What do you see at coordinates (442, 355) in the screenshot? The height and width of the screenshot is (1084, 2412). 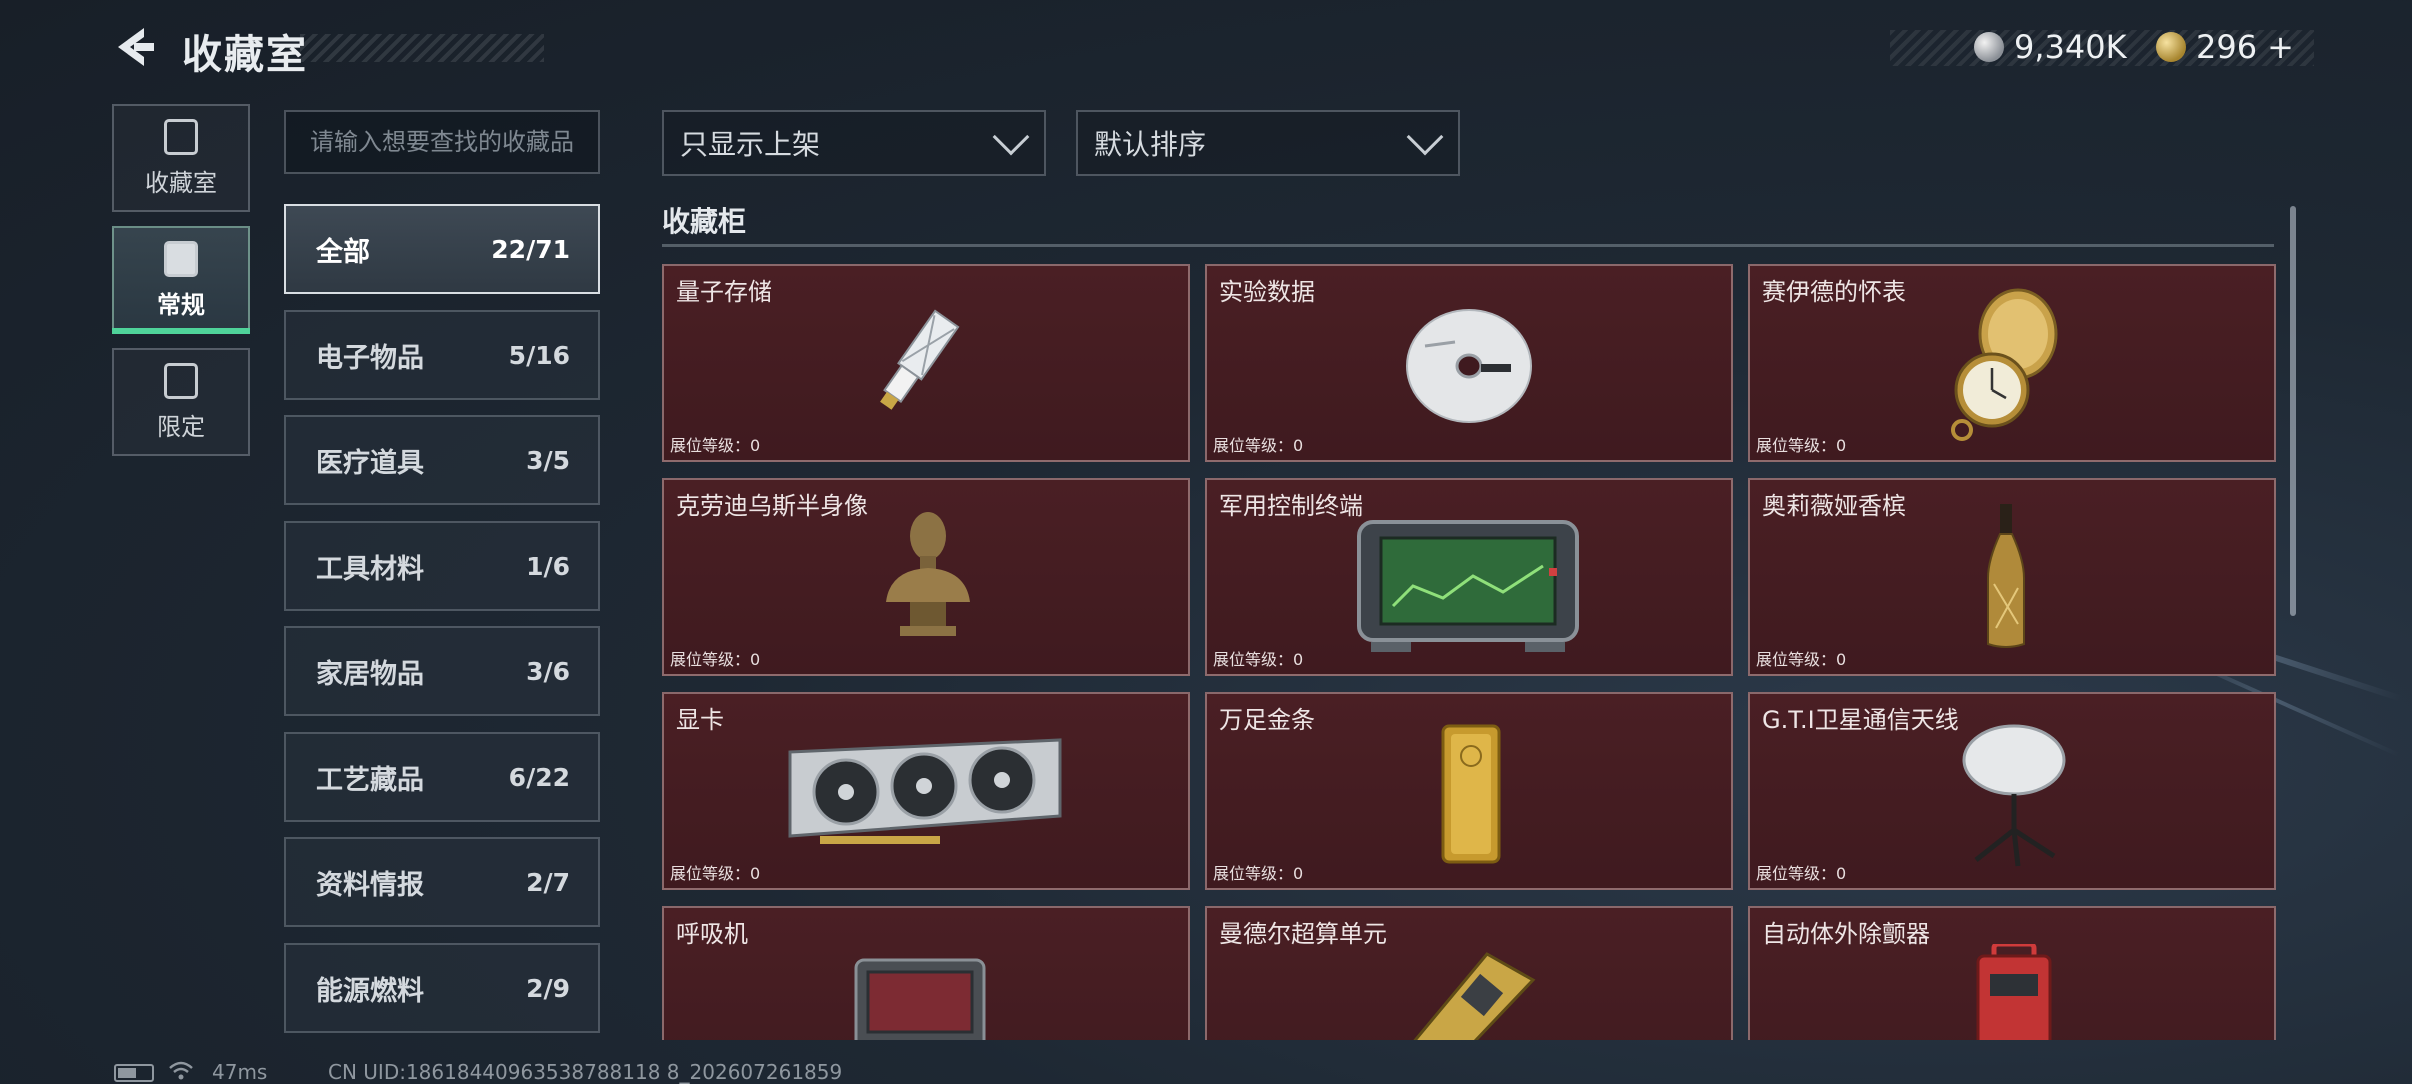 I see `category-electronics: 电子物品 5/16` at bounding box center [442, 355].